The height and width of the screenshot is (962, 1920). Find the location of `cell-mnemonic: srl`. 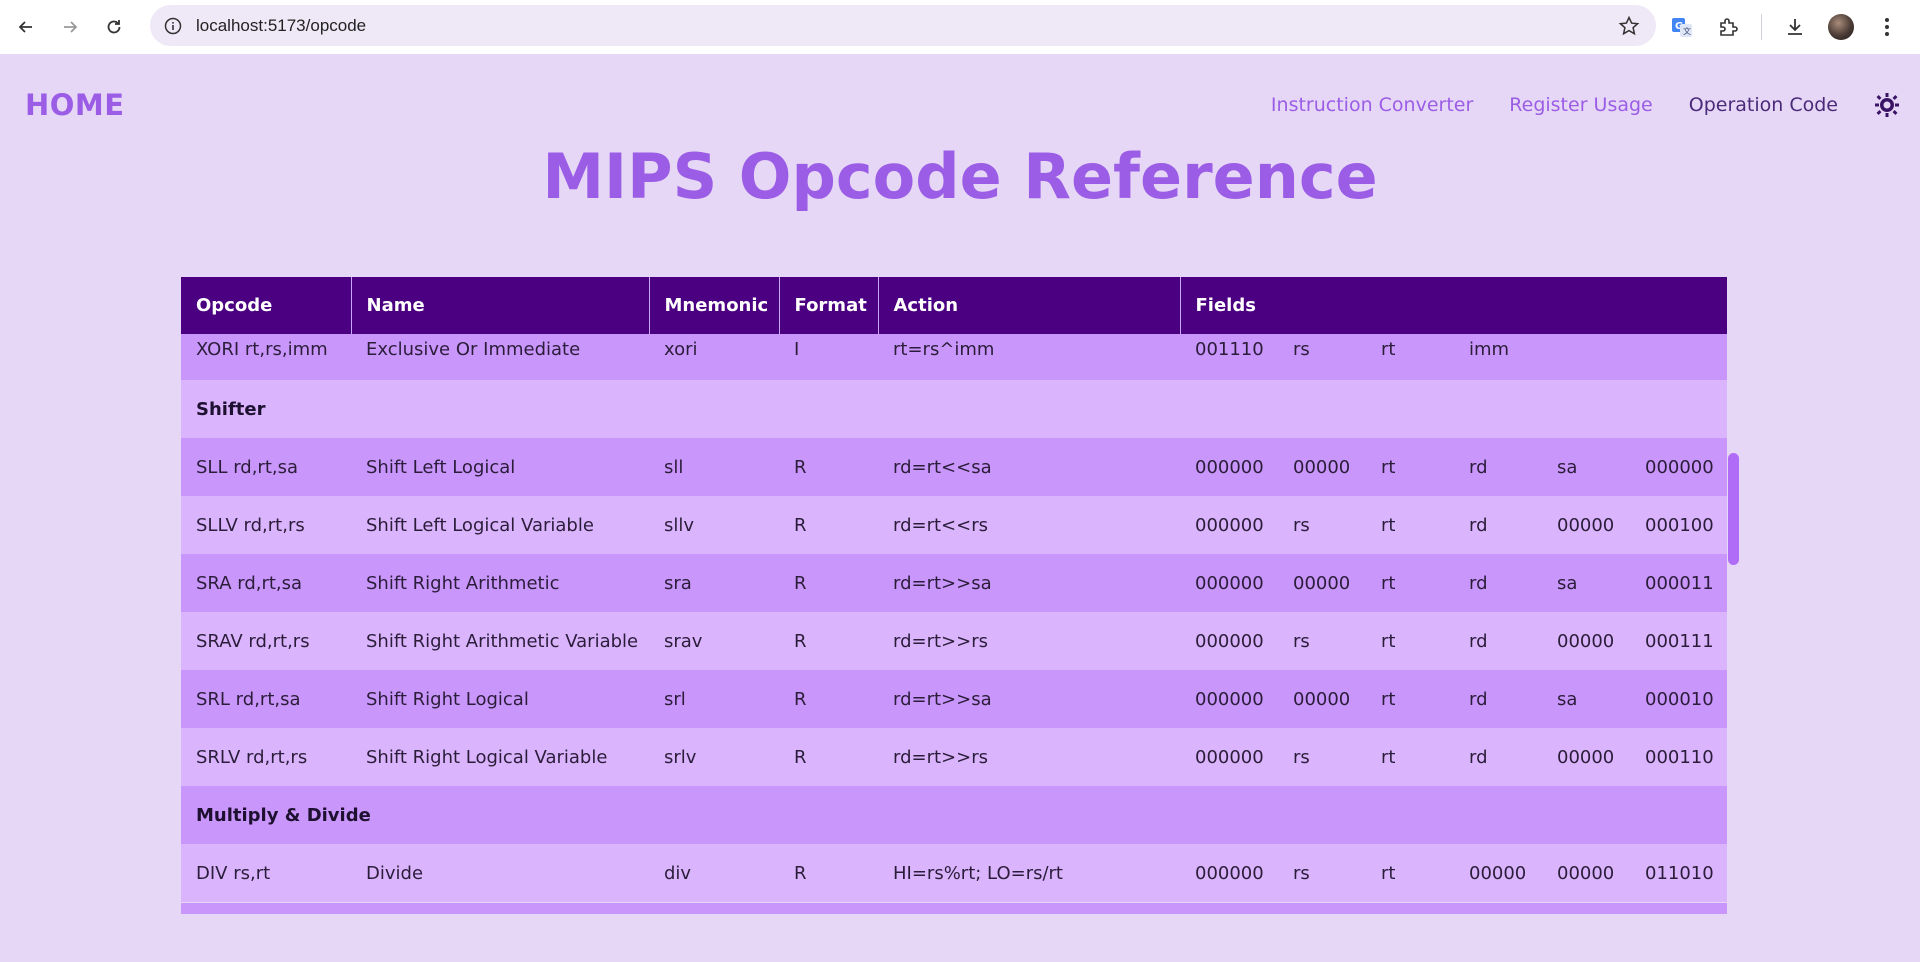

cell-mnemonic: srl is located at coordinates (714, 699).